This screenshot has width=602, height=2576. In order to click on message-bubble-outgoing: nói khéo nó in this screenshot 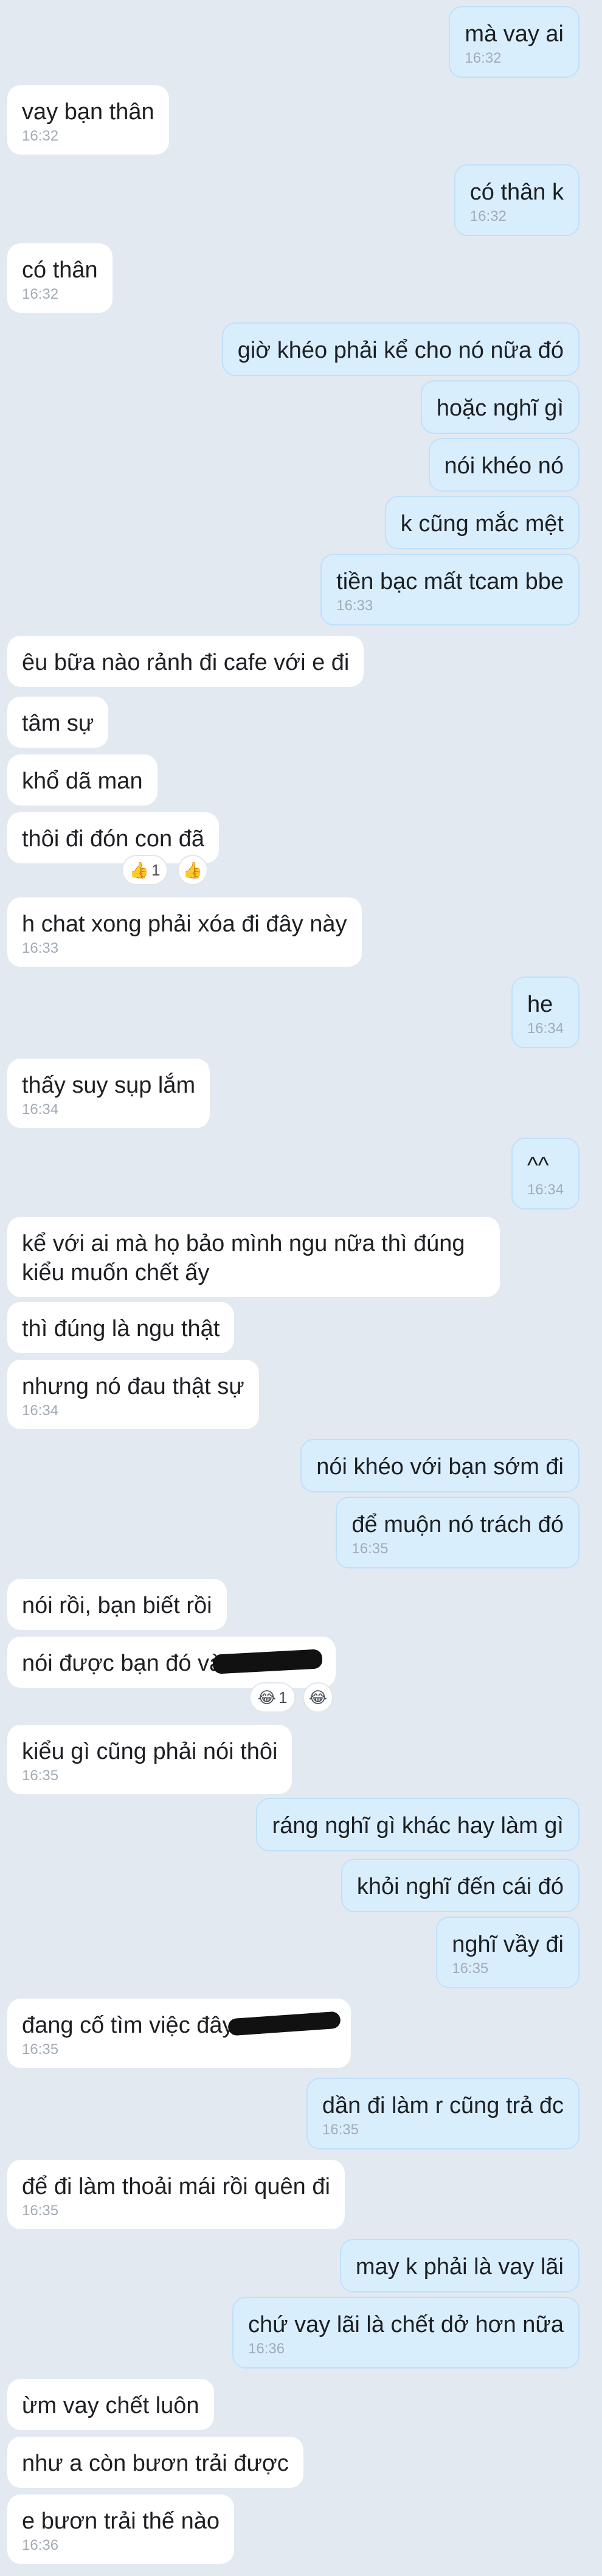, I will do `click(504, 465)`.